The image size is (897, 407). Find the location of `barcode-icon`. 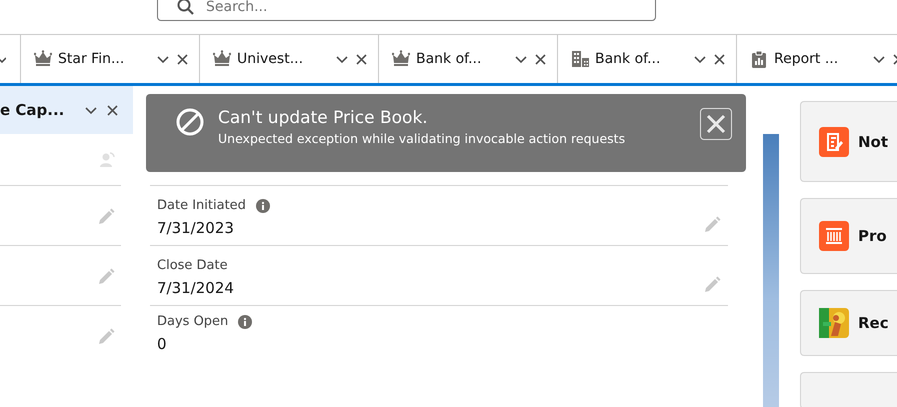

barcode-icon is located at coordinates (834, 235).